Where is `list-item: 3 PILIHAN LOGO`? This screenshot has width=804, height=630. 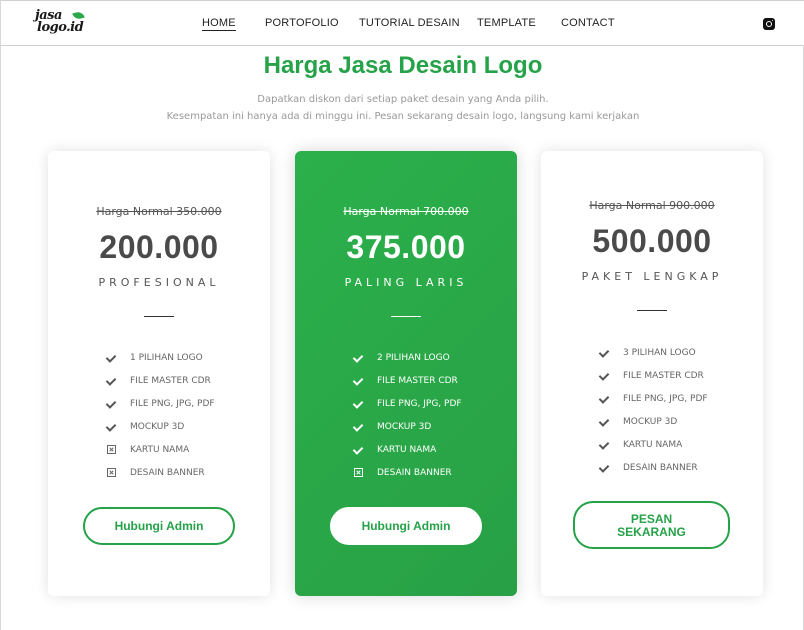
list-item: 3 PILIHAN LOGO is located at coordinates (679, 358).